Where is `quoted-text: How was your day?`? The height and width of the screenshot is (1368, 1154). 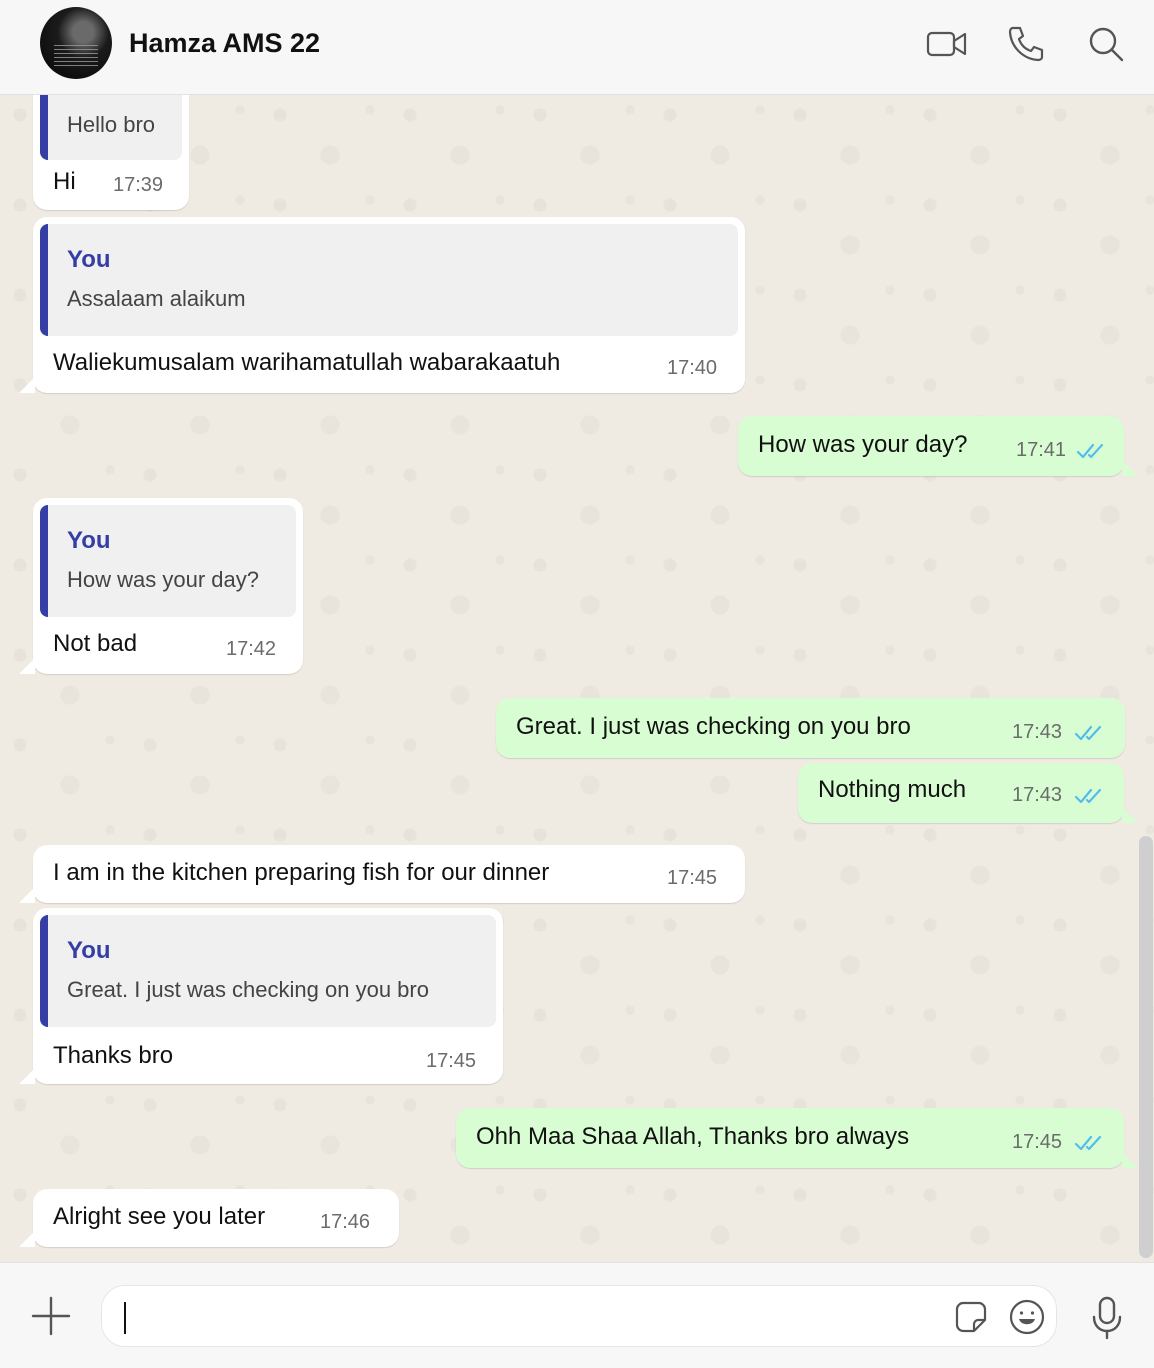 quoted-text: How was your day? is located at coordinates (163, 579).